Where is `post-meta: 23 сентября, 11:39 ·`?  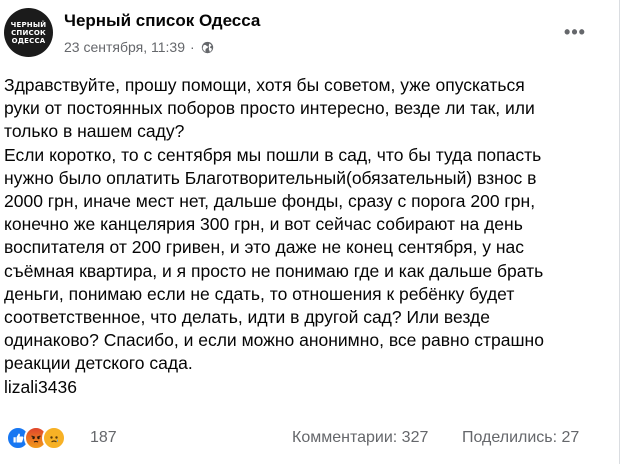 post-meta: 23 сентября, 11:39 · is located at coordinates (139, 47).